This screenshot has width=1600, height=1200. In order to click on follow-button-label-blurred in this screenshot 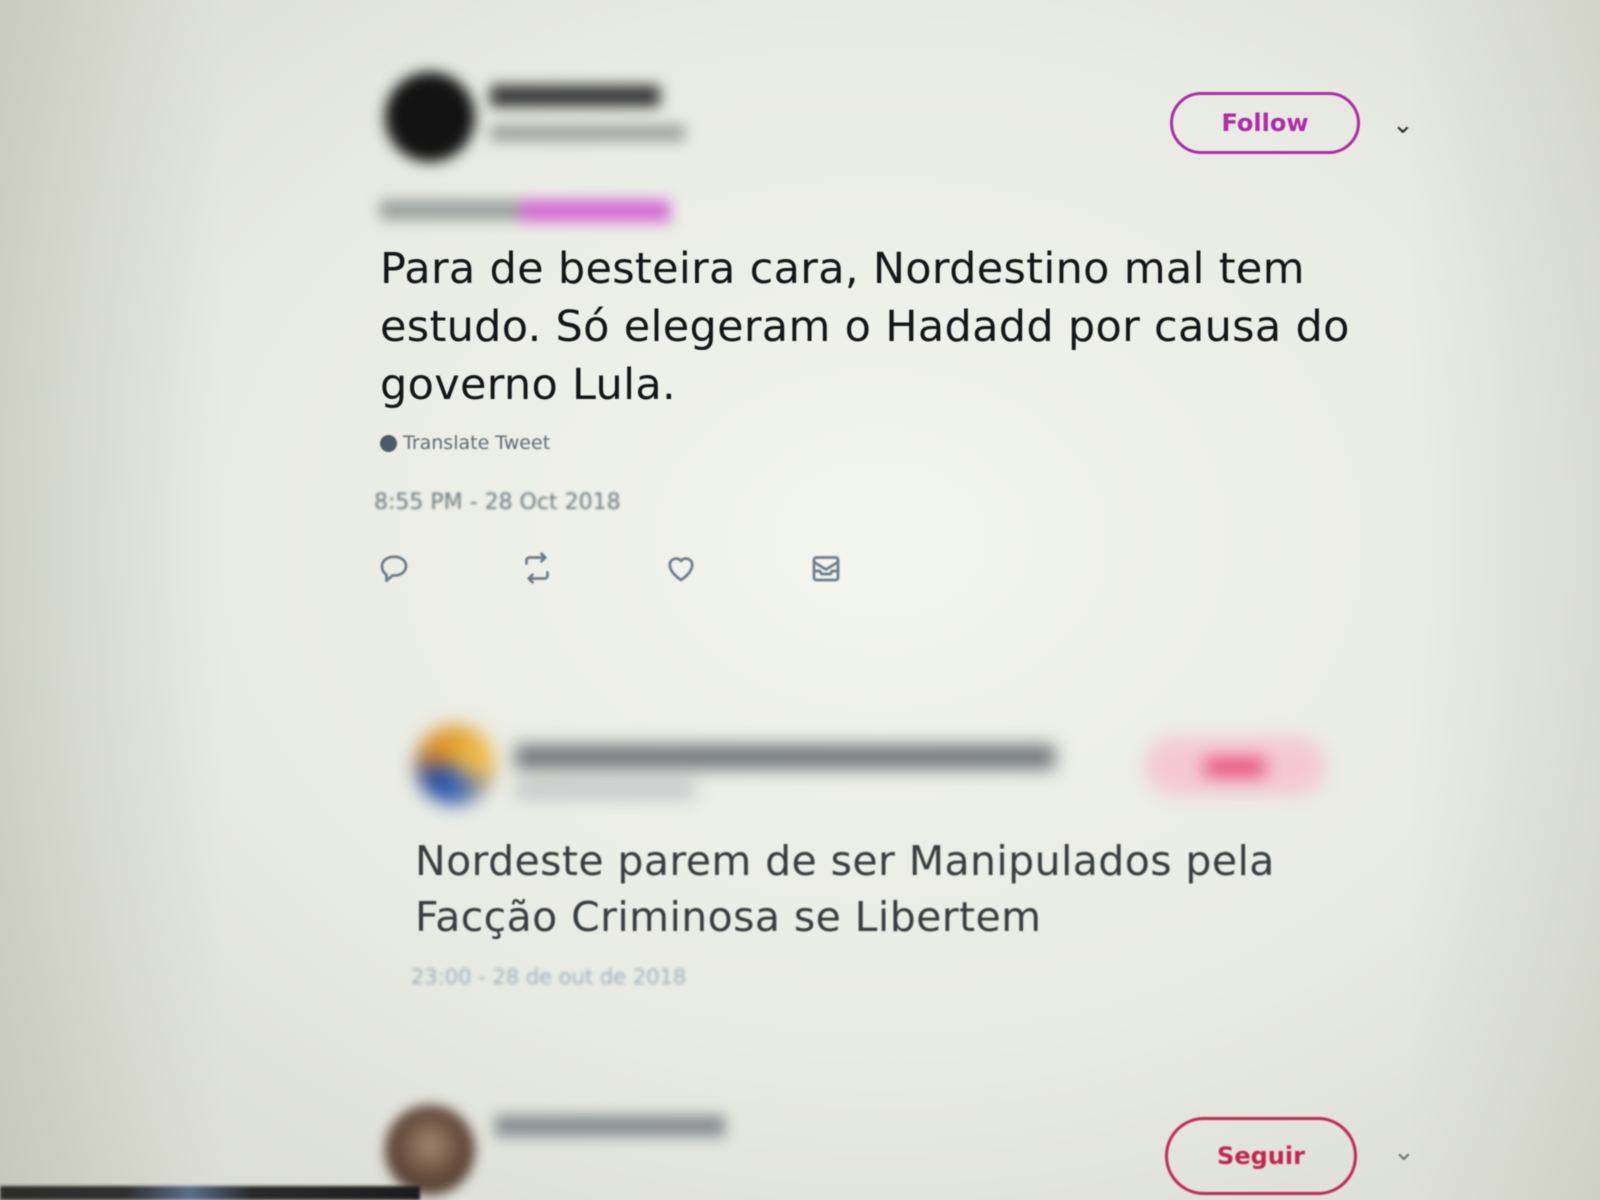, I will do `click(1235, 767)`.